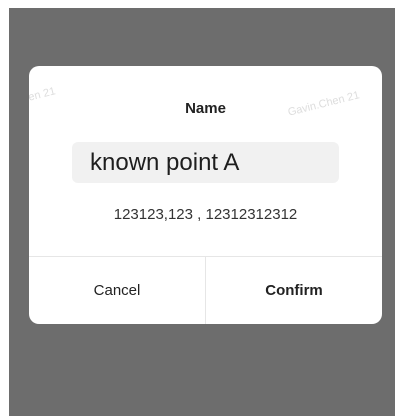  I want to click on cancel-button: Cancel, so click(117, 290).